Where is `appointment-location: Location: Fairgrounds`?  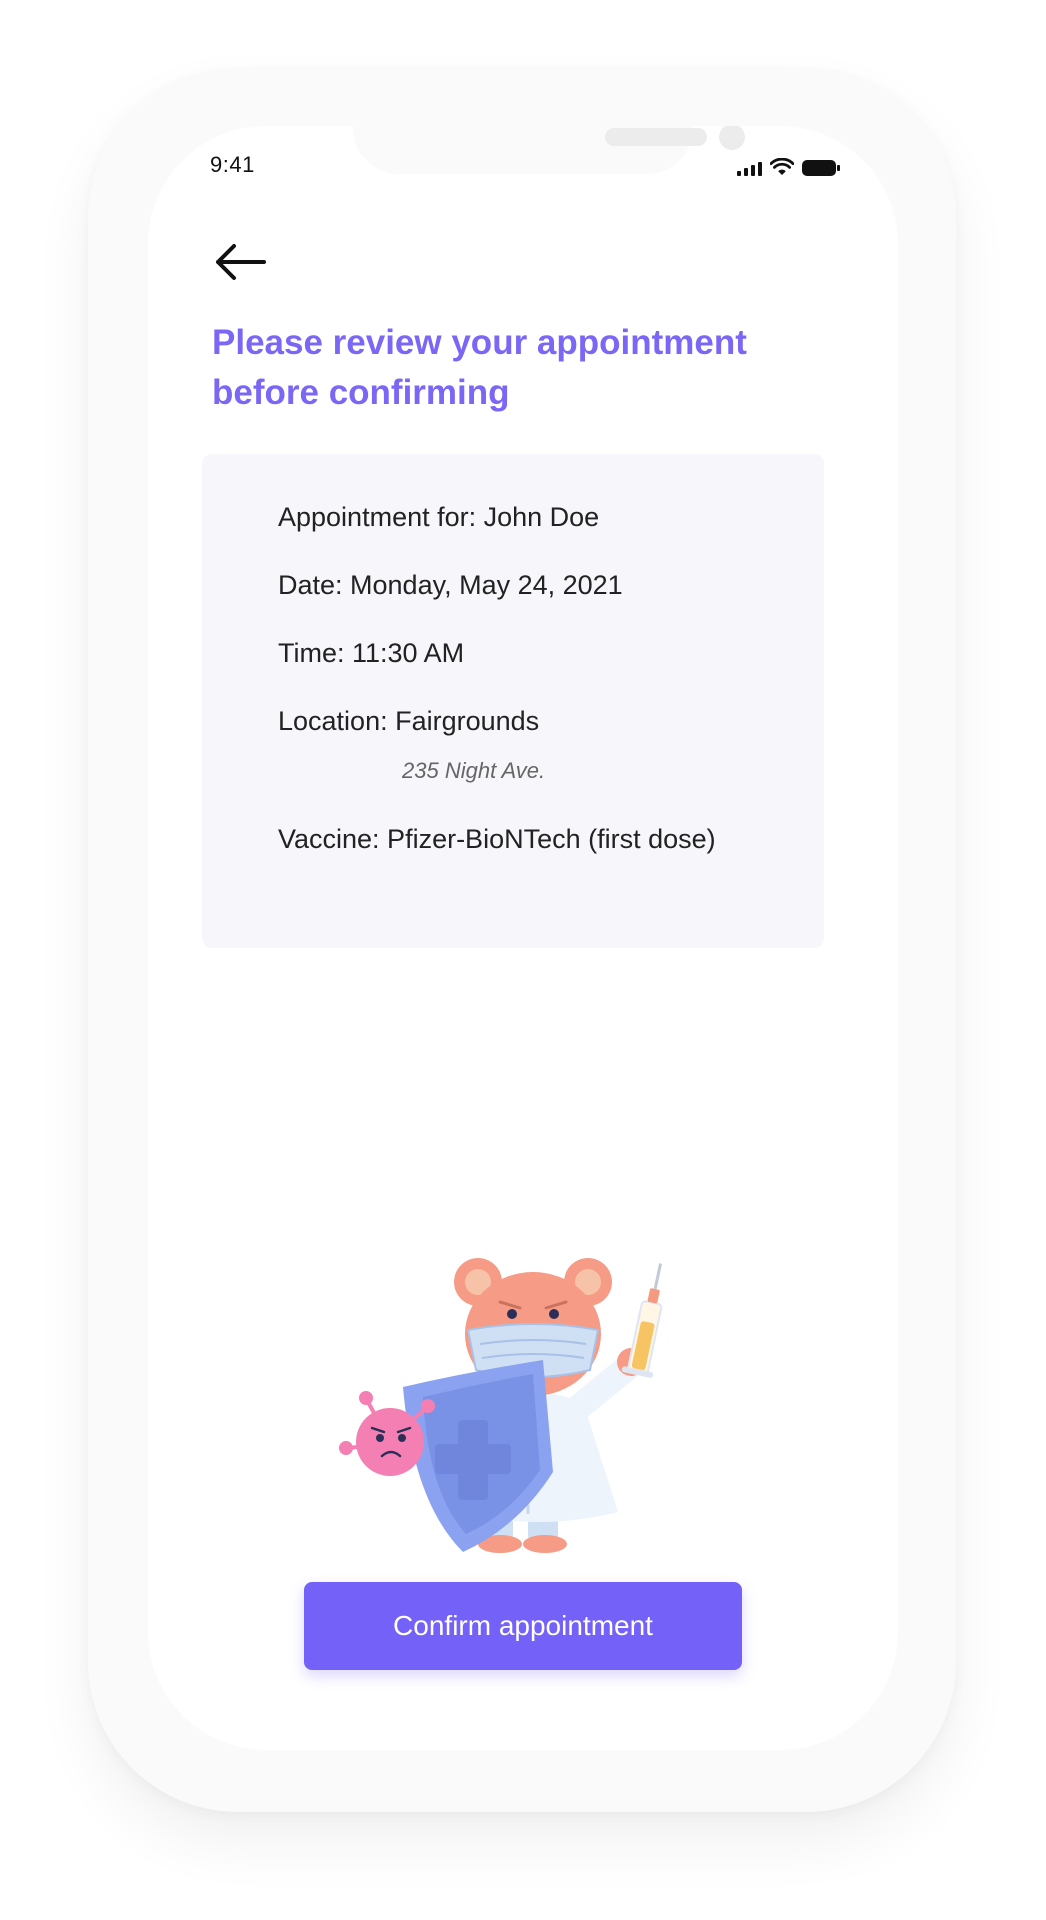
appointment-location: Location: Fairgrounds is located at coordinates (409, 721).